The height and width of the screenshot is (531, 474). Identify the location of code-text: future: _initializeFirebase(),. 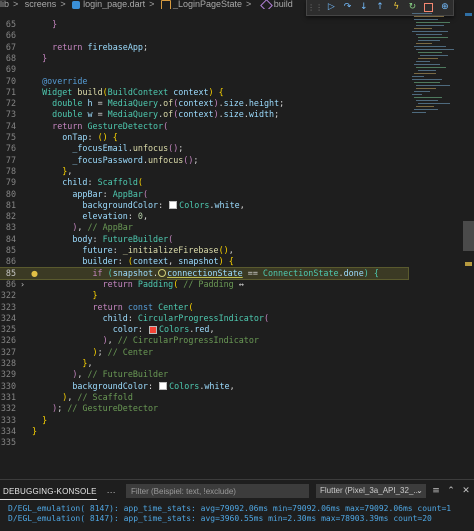
(158, 250).